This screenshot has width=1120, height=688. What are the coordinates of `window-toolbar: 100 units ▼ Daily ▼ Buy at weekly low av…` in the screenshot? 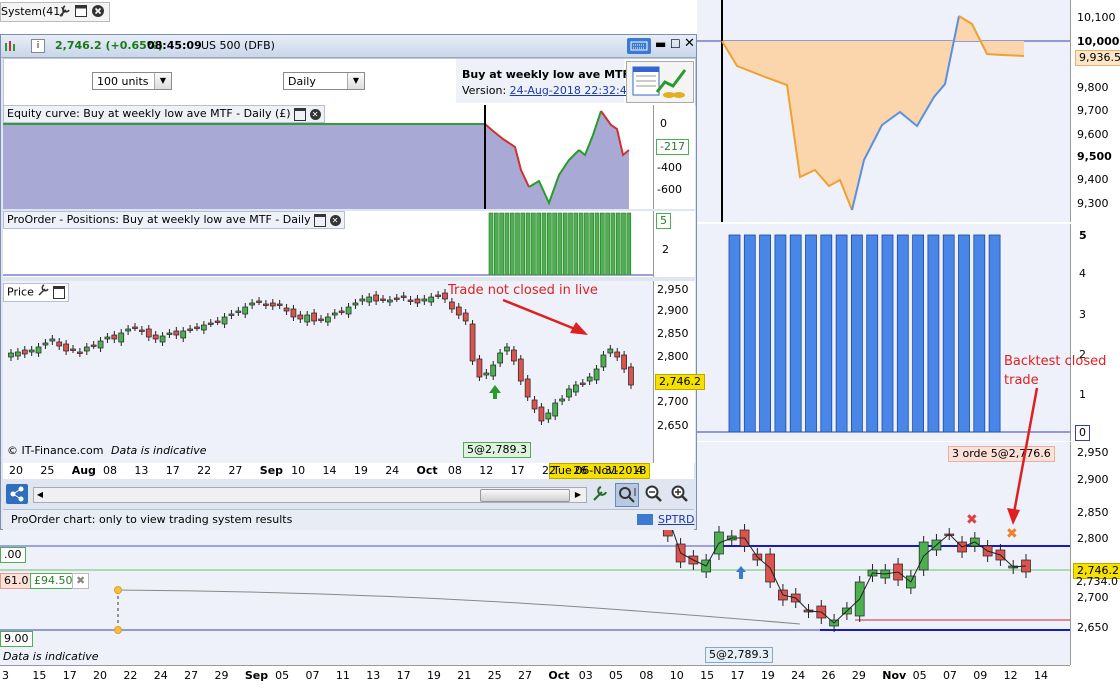 It's located at (349, 82).